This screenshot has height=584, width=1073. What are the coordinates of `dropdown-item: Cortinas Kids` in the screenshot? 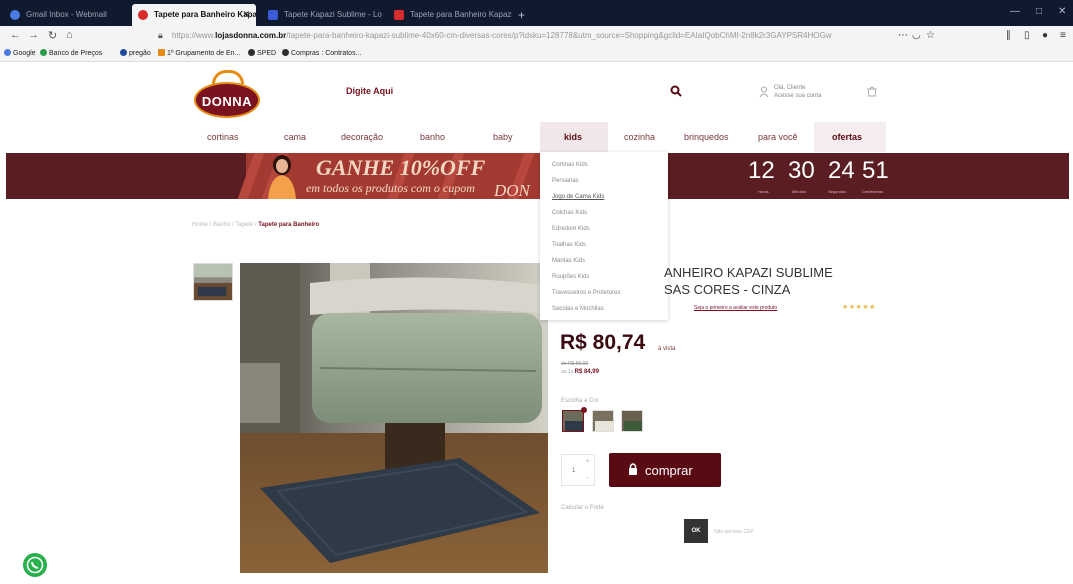 It's located at (570, 165).